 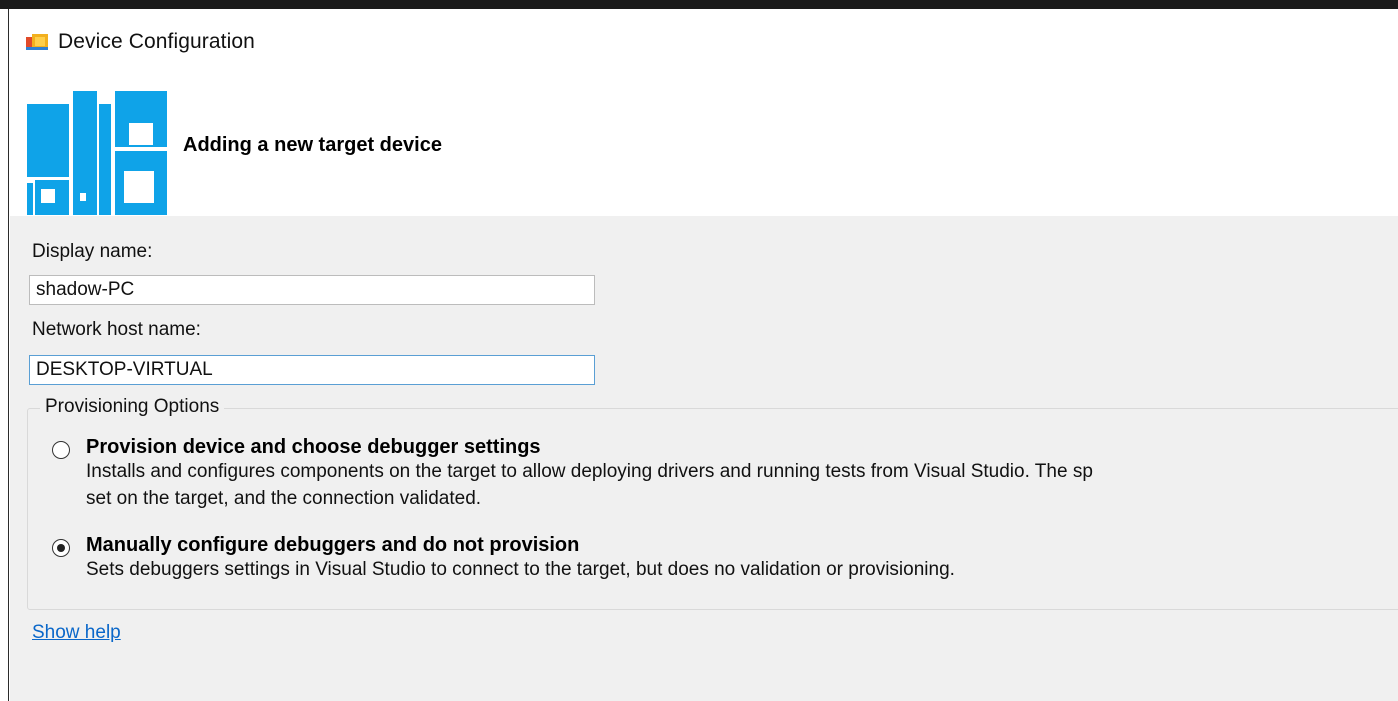 I want to click on host-name-field: DESKTOP-VIRTUAL, so click(x=312, y=370).